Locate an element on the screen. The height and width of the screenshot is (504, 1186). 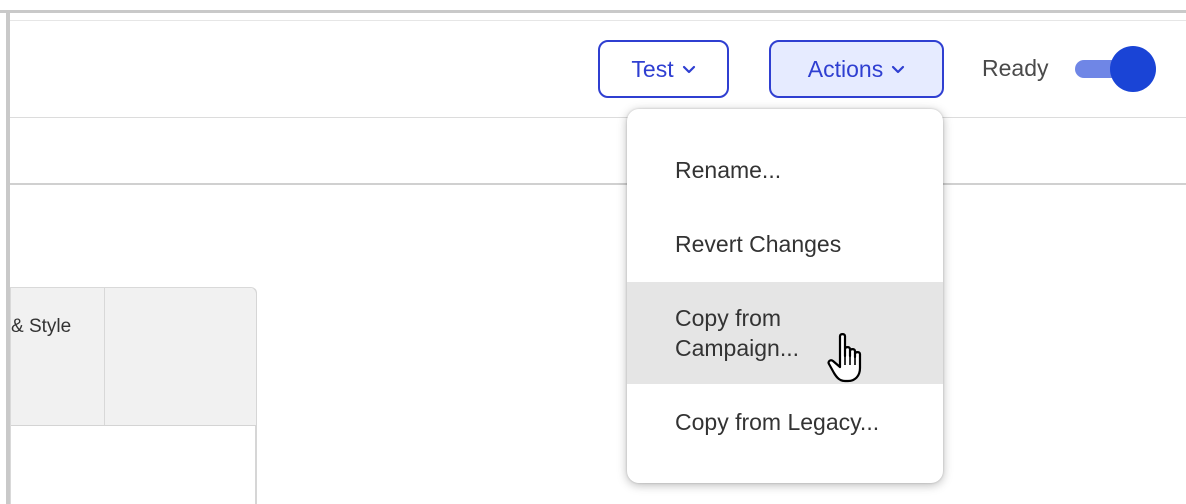
window-frame-top is located at coordinates (593, 11).